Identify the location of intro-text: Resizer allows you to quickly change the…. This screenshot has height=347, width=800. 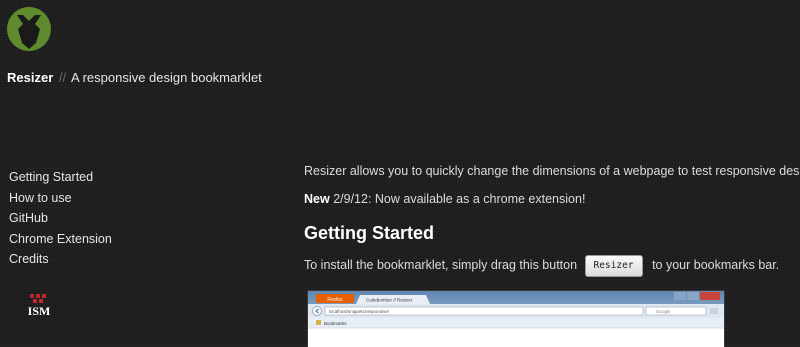
(552, 171).